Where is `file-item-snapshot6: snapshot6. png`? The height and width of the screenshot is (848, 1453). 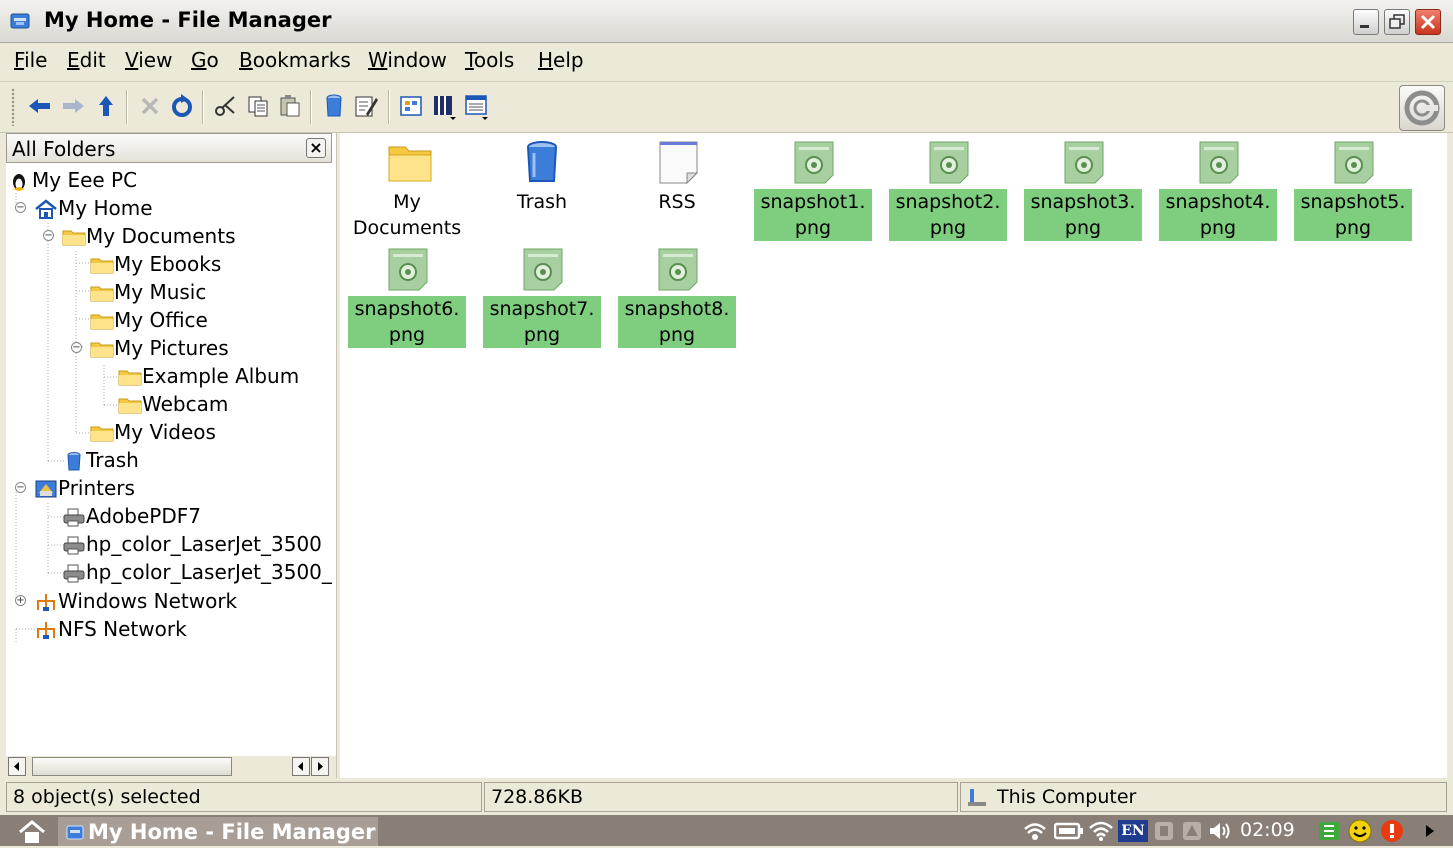 file-item-snapshot6: snapshot6. png is located at coordinates (407, 294).